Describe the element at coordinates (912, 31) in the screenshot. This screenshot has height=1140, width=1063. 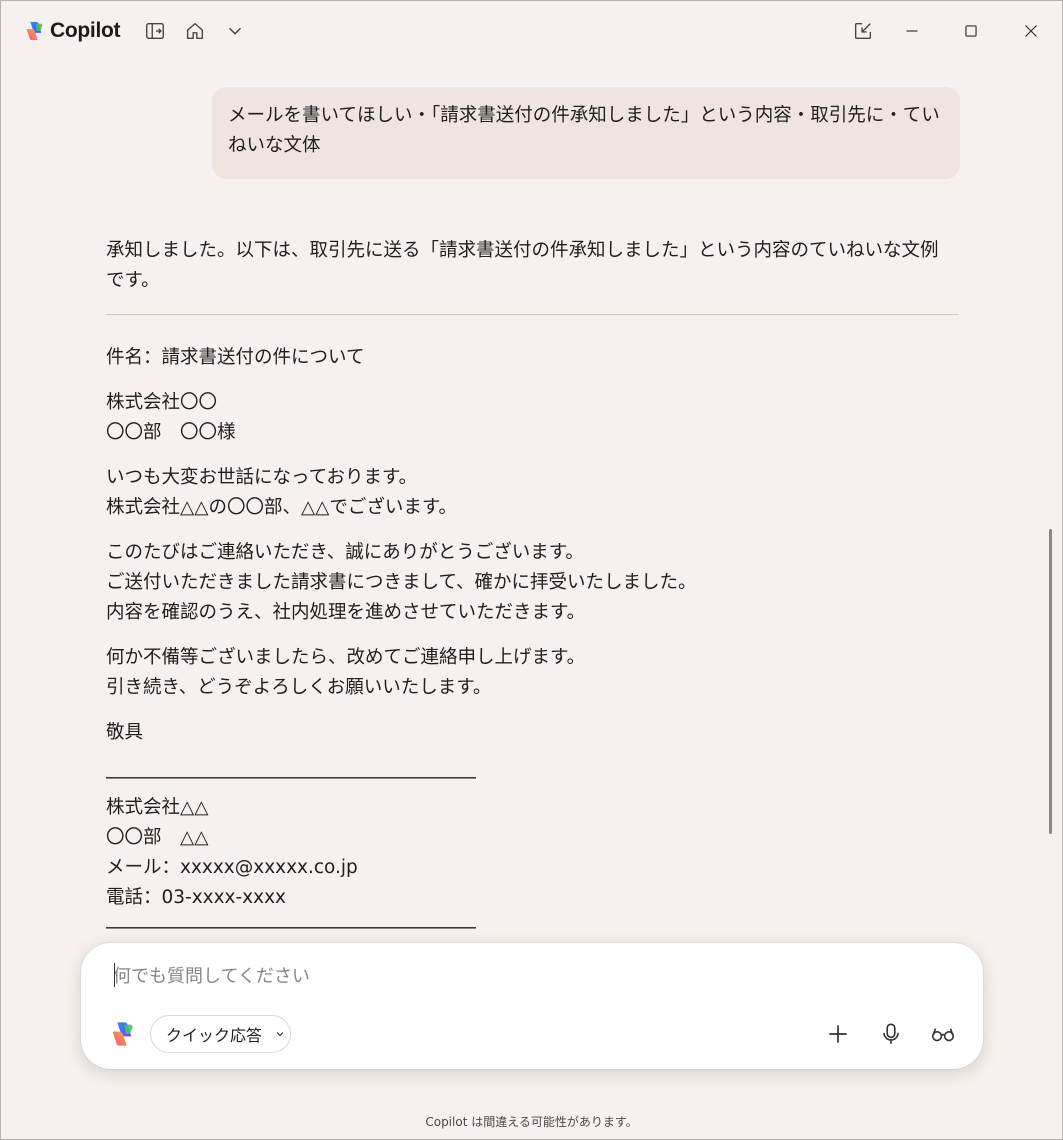
I see `minimize-icon` at that location.